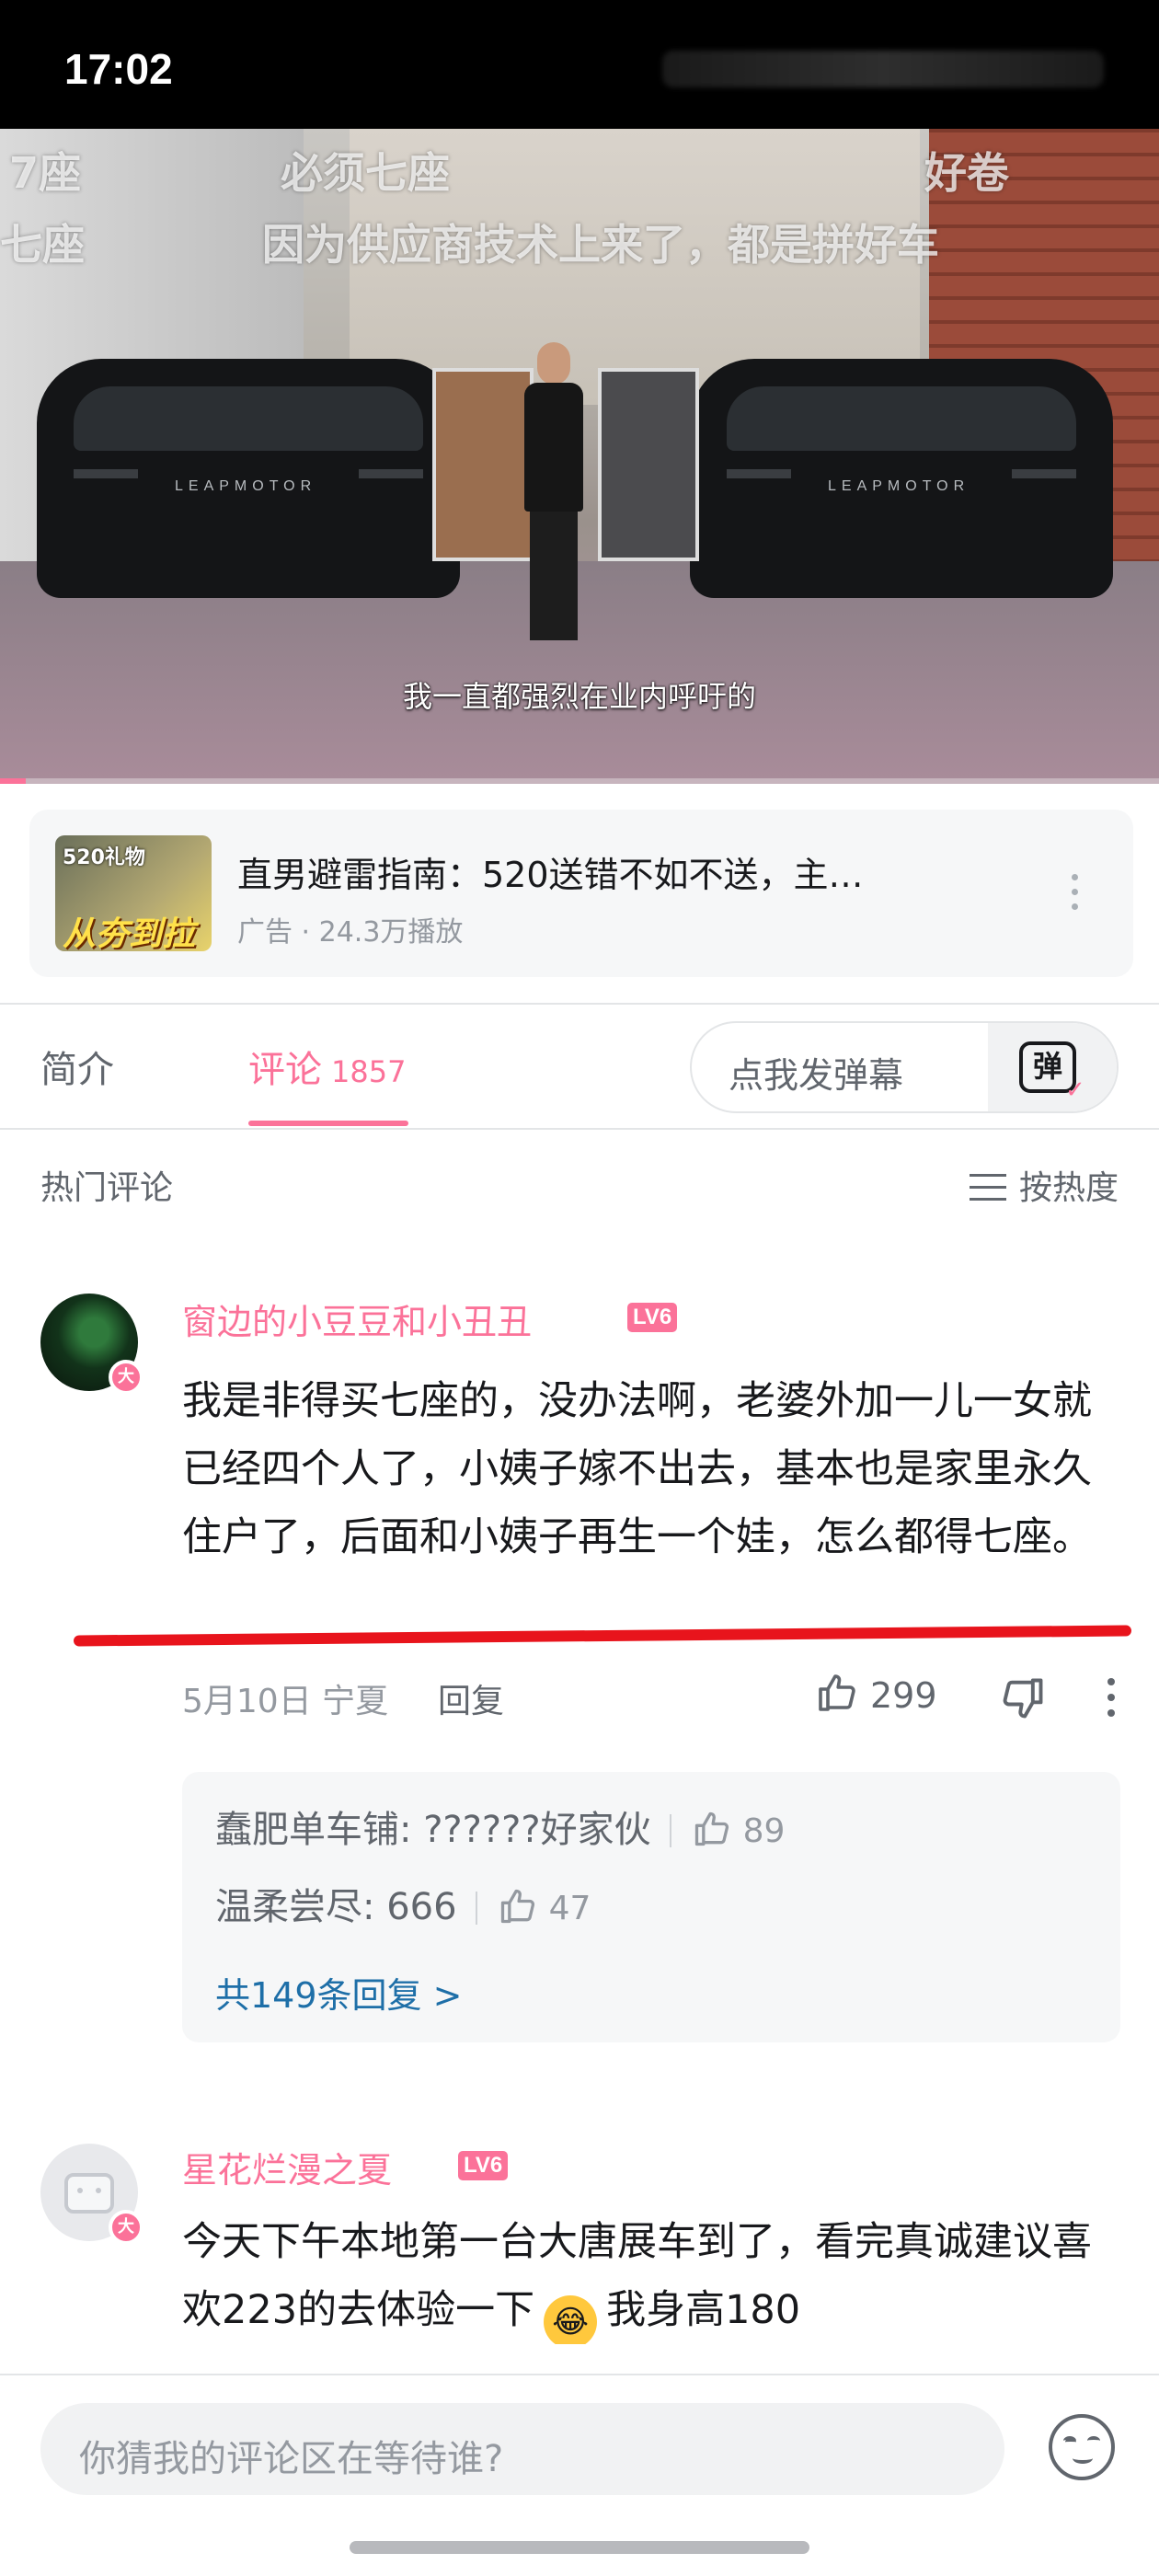 This screenshot has height=2576, width=1159. I want to click on home-indicator, so click(579, 2547).